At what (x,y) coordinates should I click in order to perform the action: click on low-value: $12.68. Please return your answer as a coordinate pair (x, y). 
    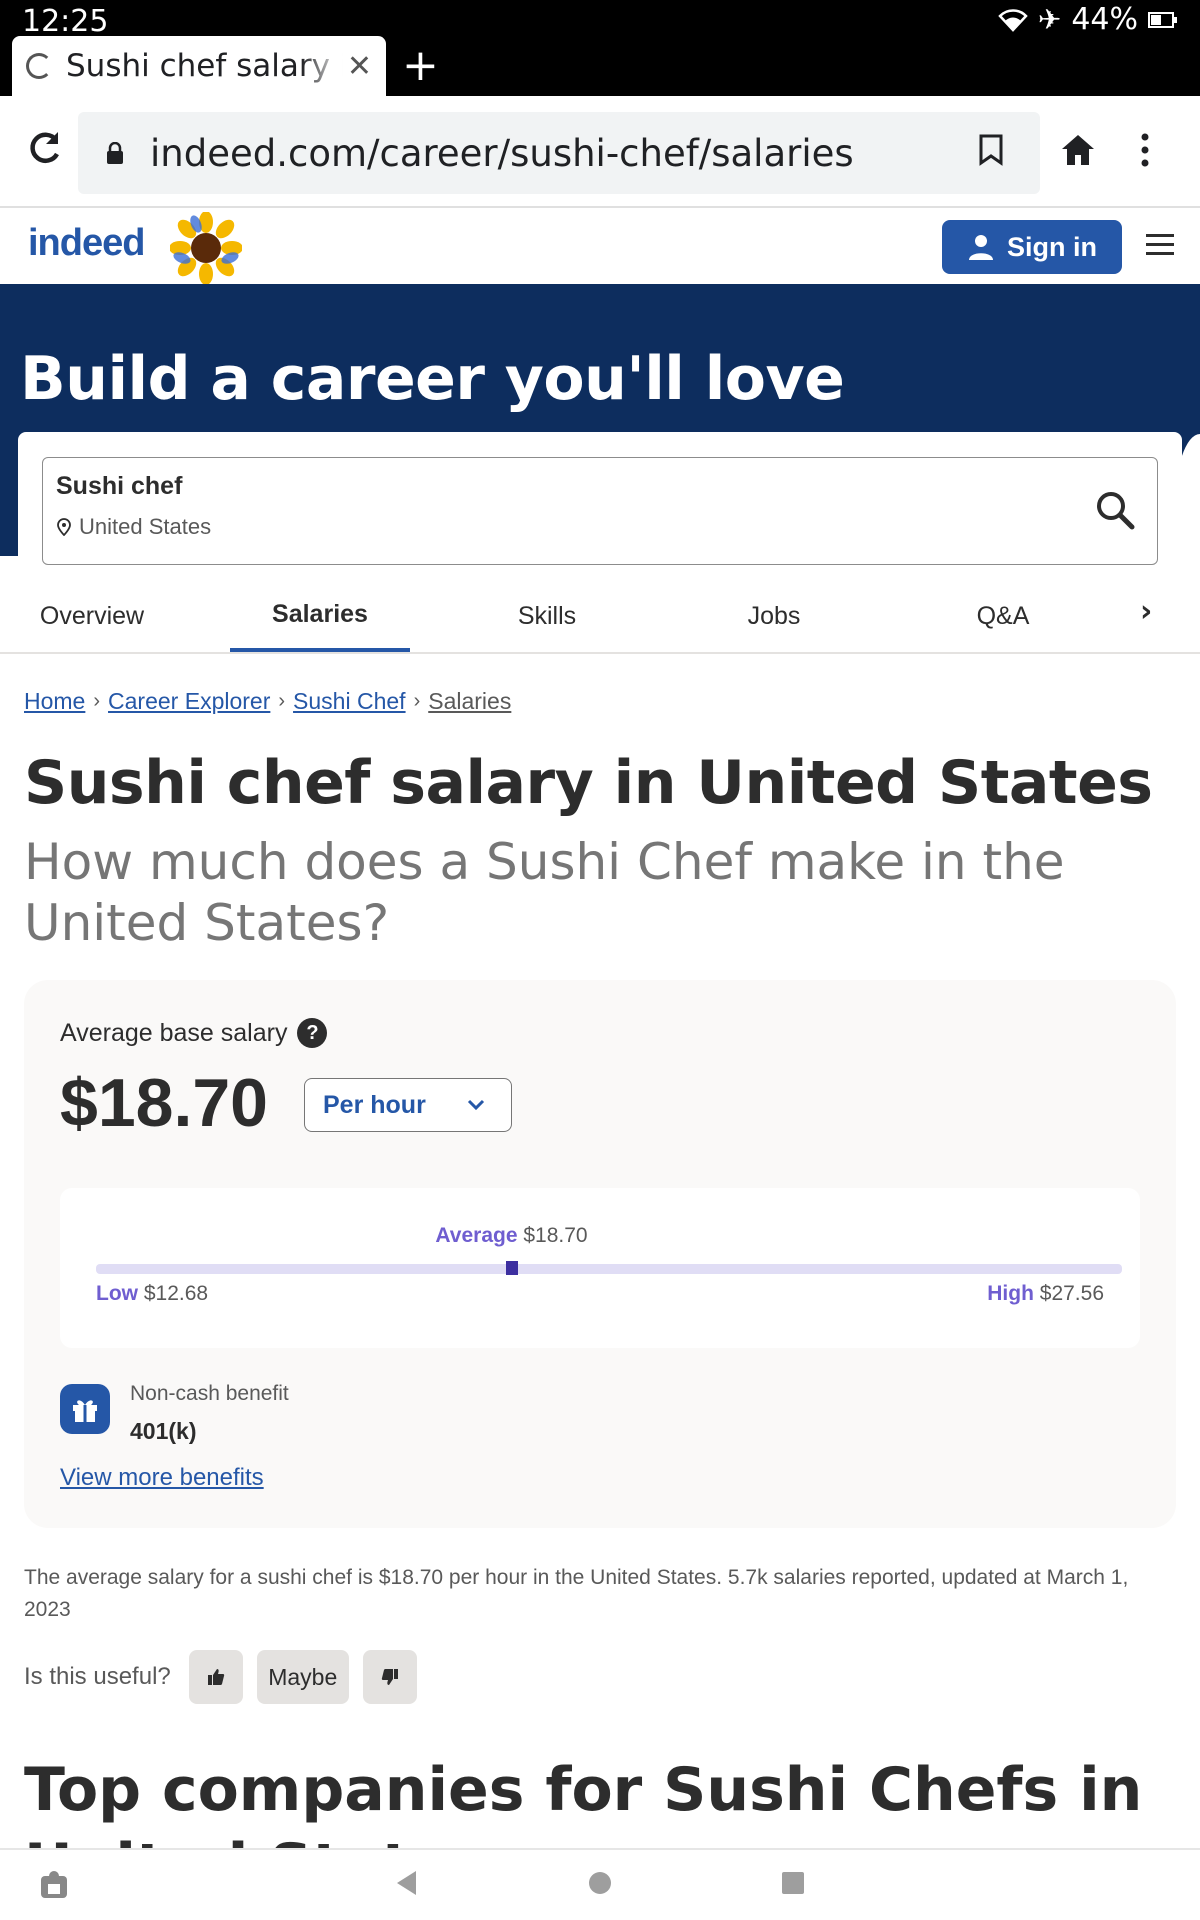
    Looking at the image, I should click on (176, 1293).